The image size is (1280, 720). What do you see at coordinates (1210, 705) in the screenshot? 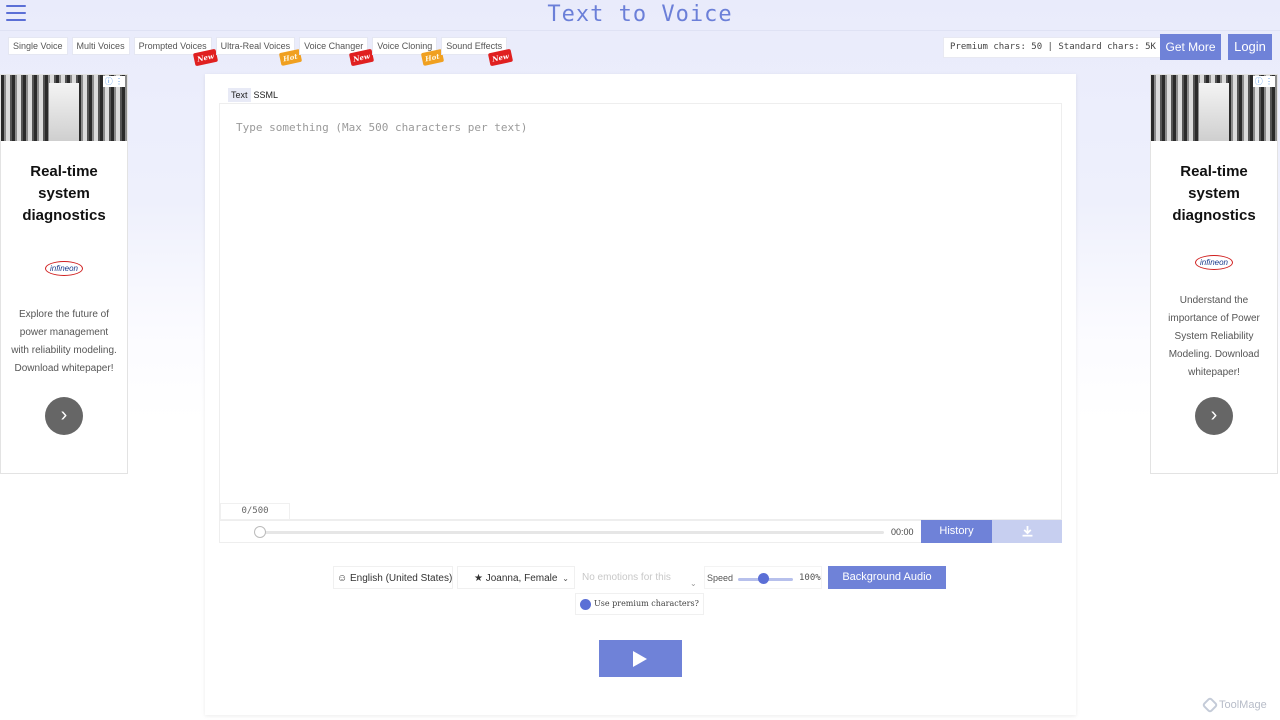
I see `watermark-logo-icon` at bounding box center [1210, 705].